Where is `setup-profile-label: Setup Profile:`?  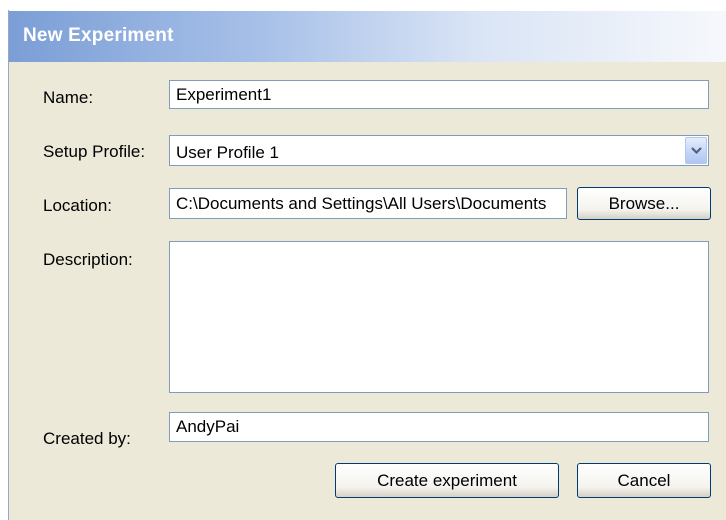
setup-profile-label: Setup Profile: is located at coordinates (94, 151).